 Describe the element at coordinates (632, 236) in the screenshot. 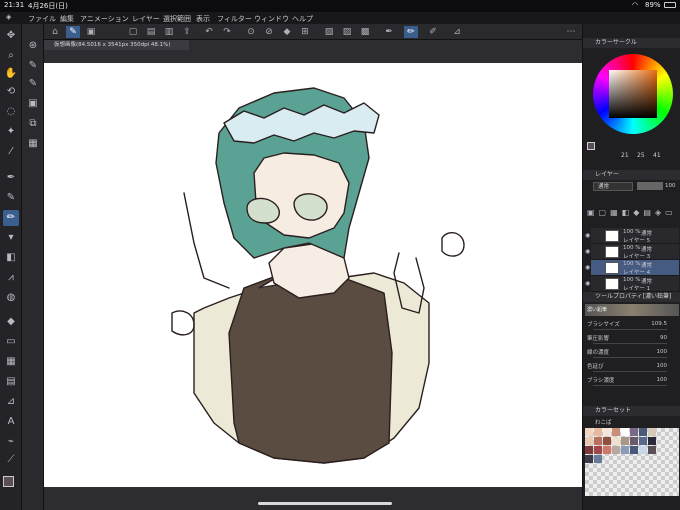

I see `layer-item: ◉ 100 % 通常 レイヤー 5` at that location.